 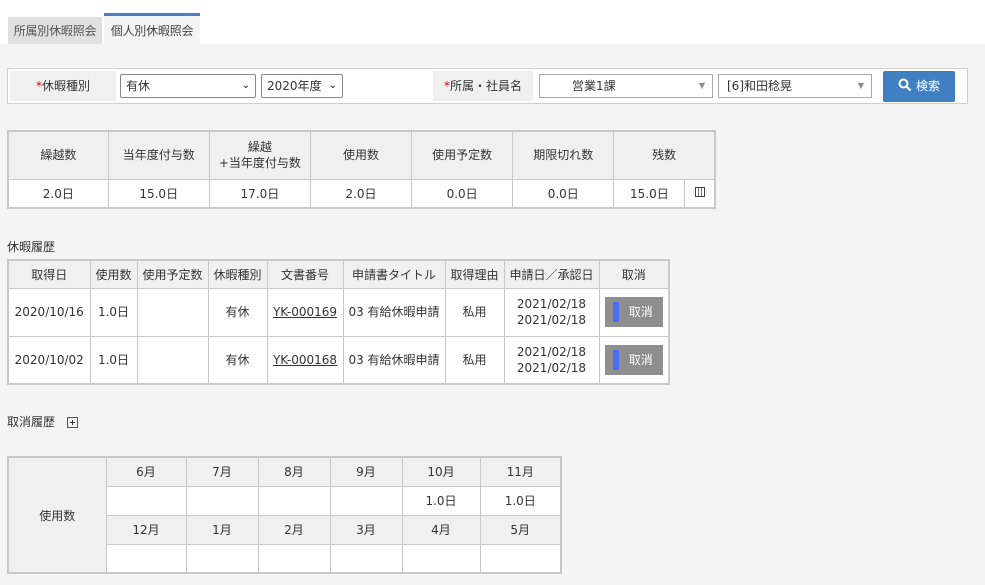 What do you see at coordinates (634, 274) in the screenshot?
I see `col-cancel: 取消` at bounding box center [634, 274].